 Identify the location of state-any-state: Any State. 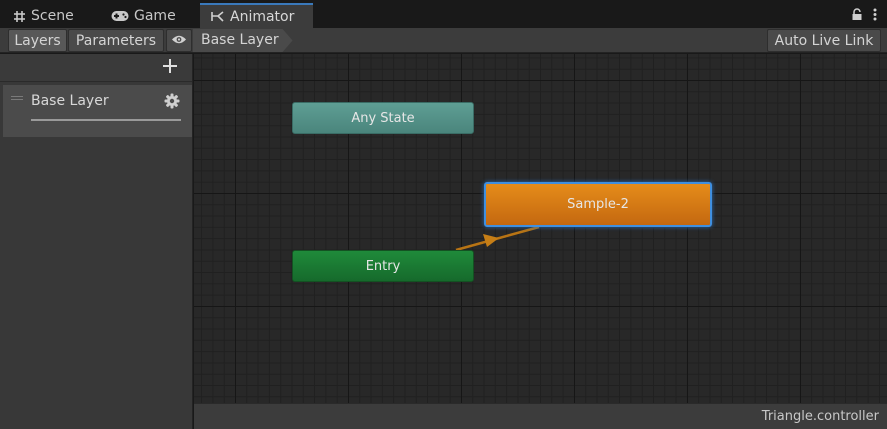
(383, 118).